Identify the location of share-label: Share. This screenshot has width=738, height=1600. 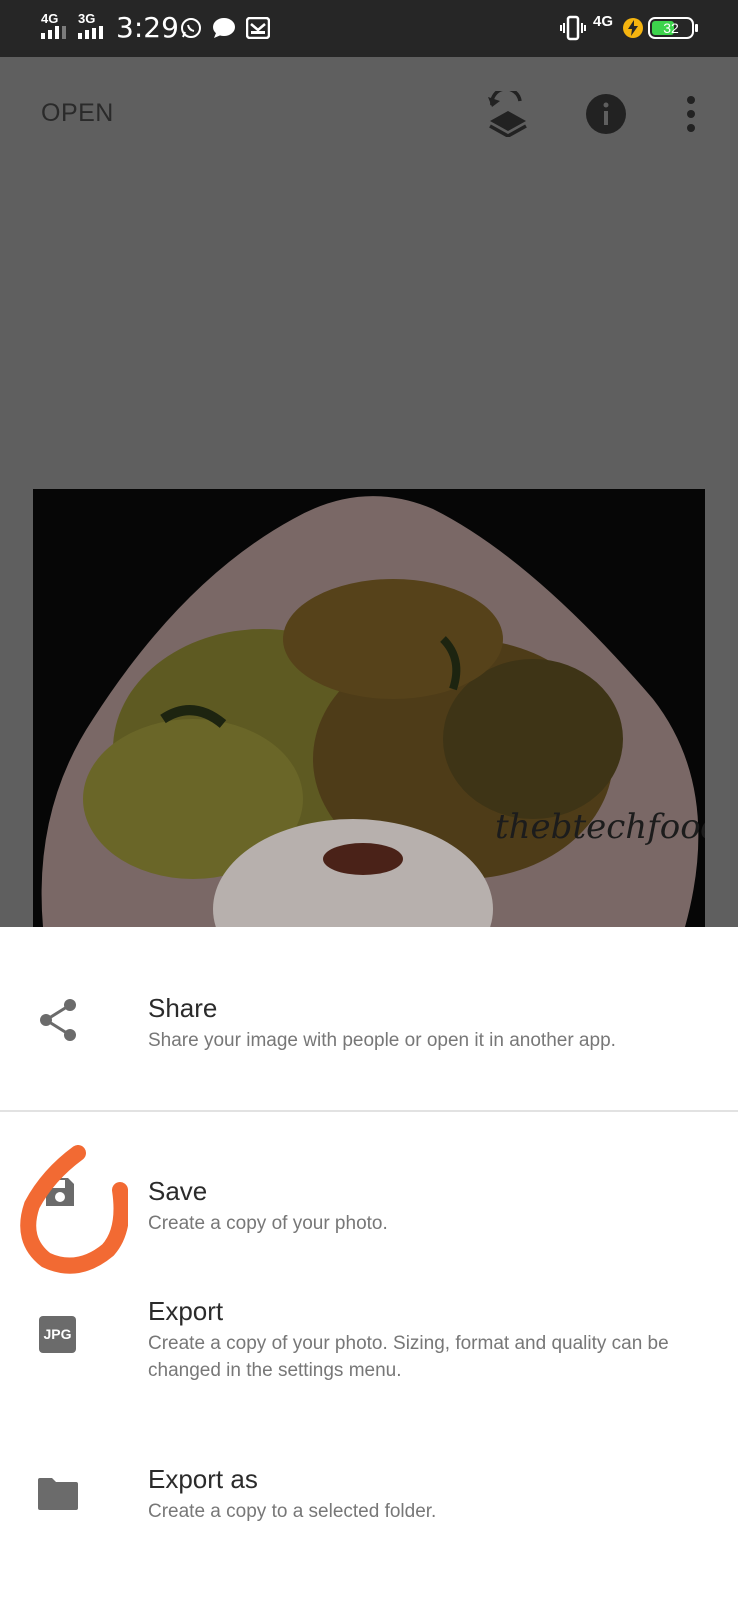
(183, 1008).